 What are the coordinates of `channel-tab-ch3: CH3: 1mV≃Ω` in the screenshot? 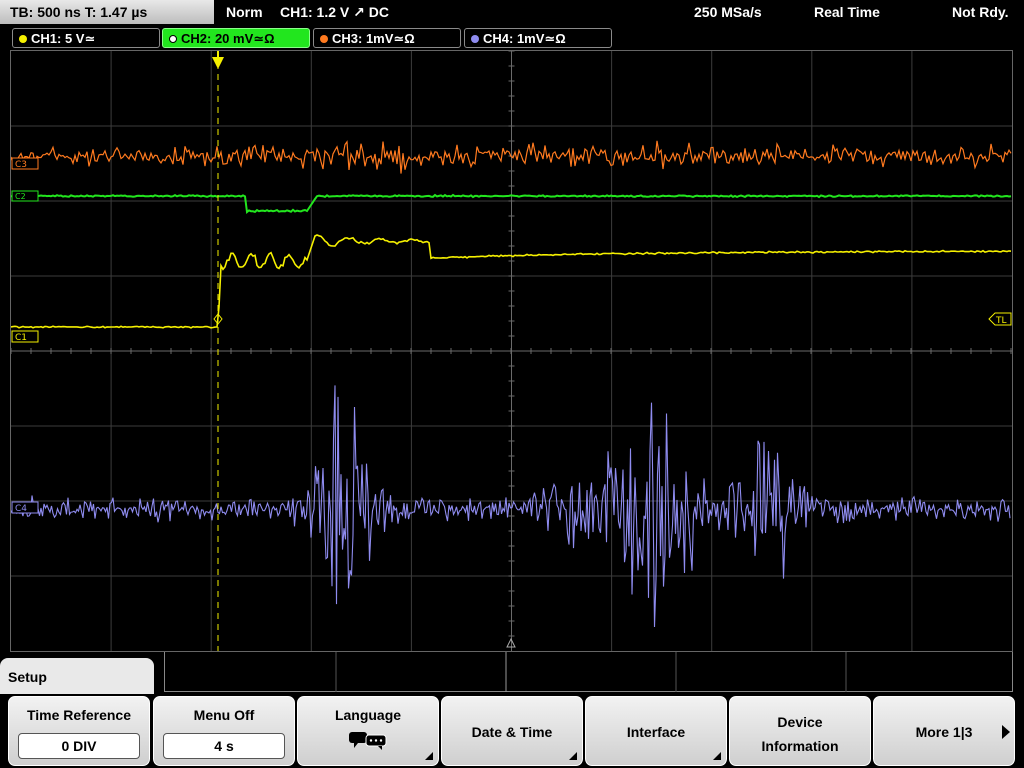 It's located at (387, 38).